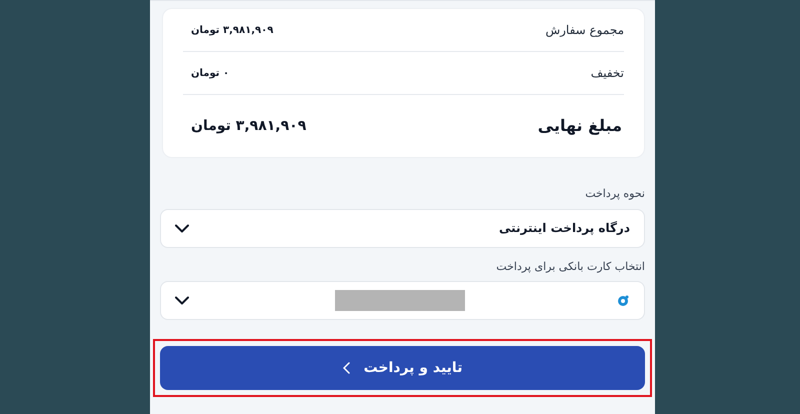 The height and width of the screenshot is (414, 800). What do you see at coordinates (580, 126) in the screenshot?
I see `summary-label: مبلغ نهایی` at bounding box center [580, 126].